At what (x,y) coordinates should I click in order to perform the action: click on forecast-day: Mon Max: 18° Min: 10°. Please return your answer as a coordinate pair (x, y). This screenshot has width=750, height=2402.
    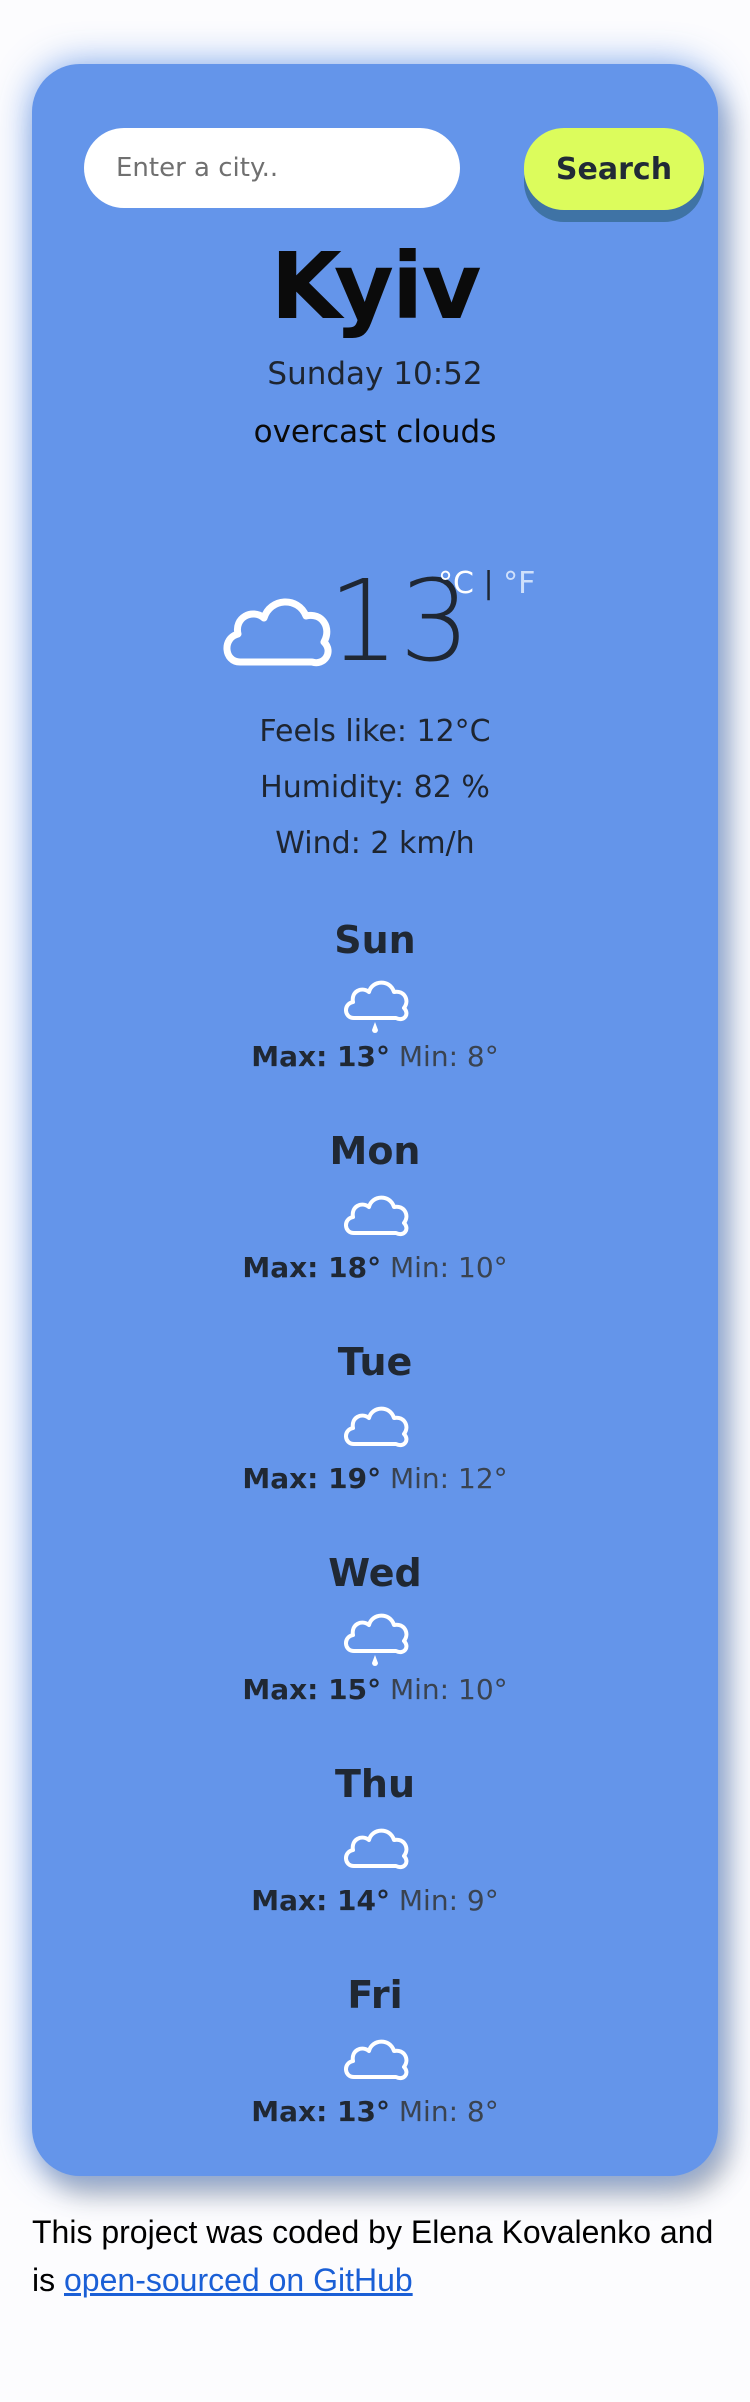
    Looking at the image, I should click on (375, 1222).